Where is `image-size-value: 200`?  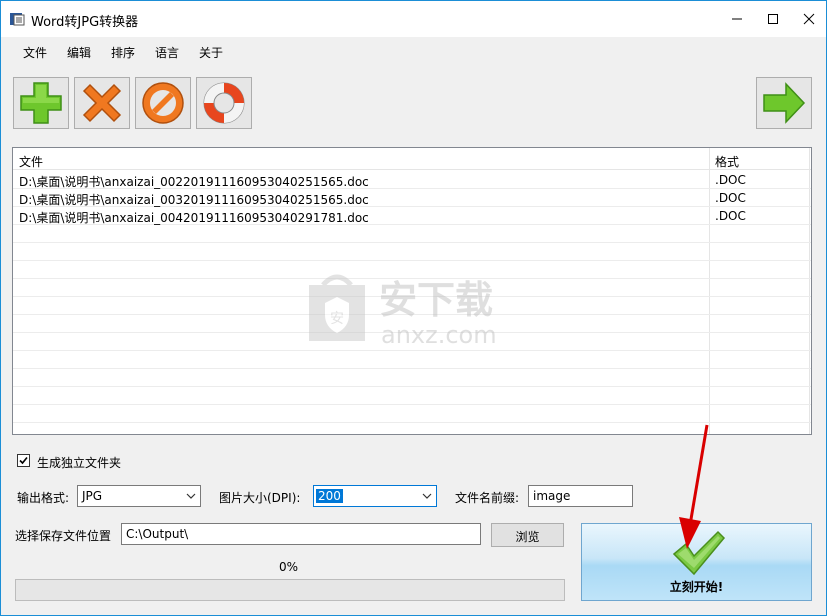
image-size-value: 200 is located at coordinates (329, 496).